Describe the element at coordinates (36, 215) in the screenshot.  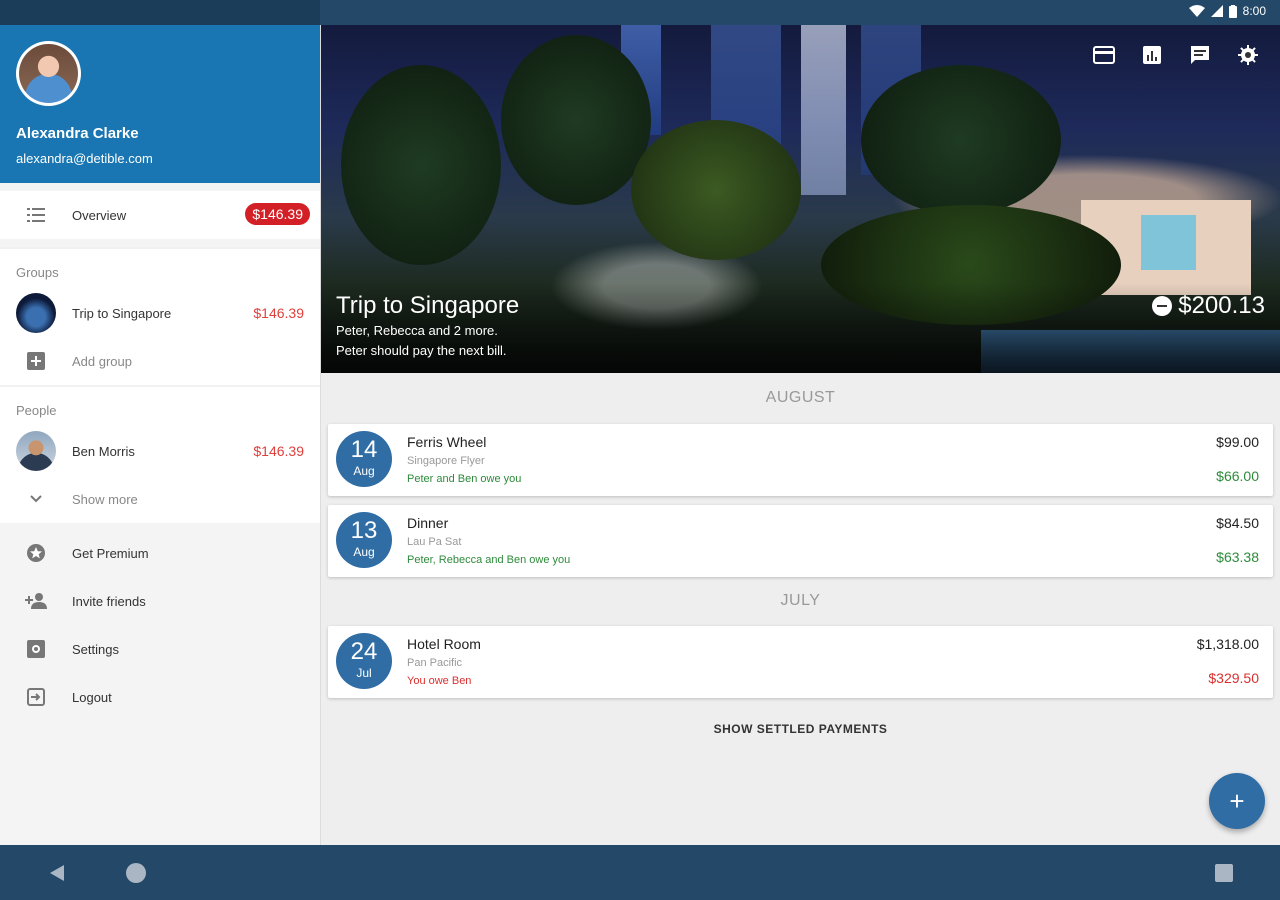
I see `list-icon` at that location.